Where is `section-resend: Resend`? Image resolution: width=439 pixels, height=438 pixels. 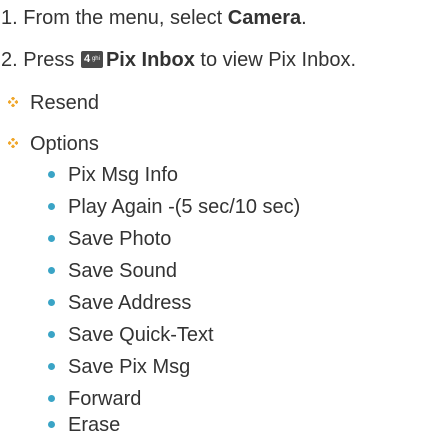 section-resend: Resend is located at coordinates (53, 103).